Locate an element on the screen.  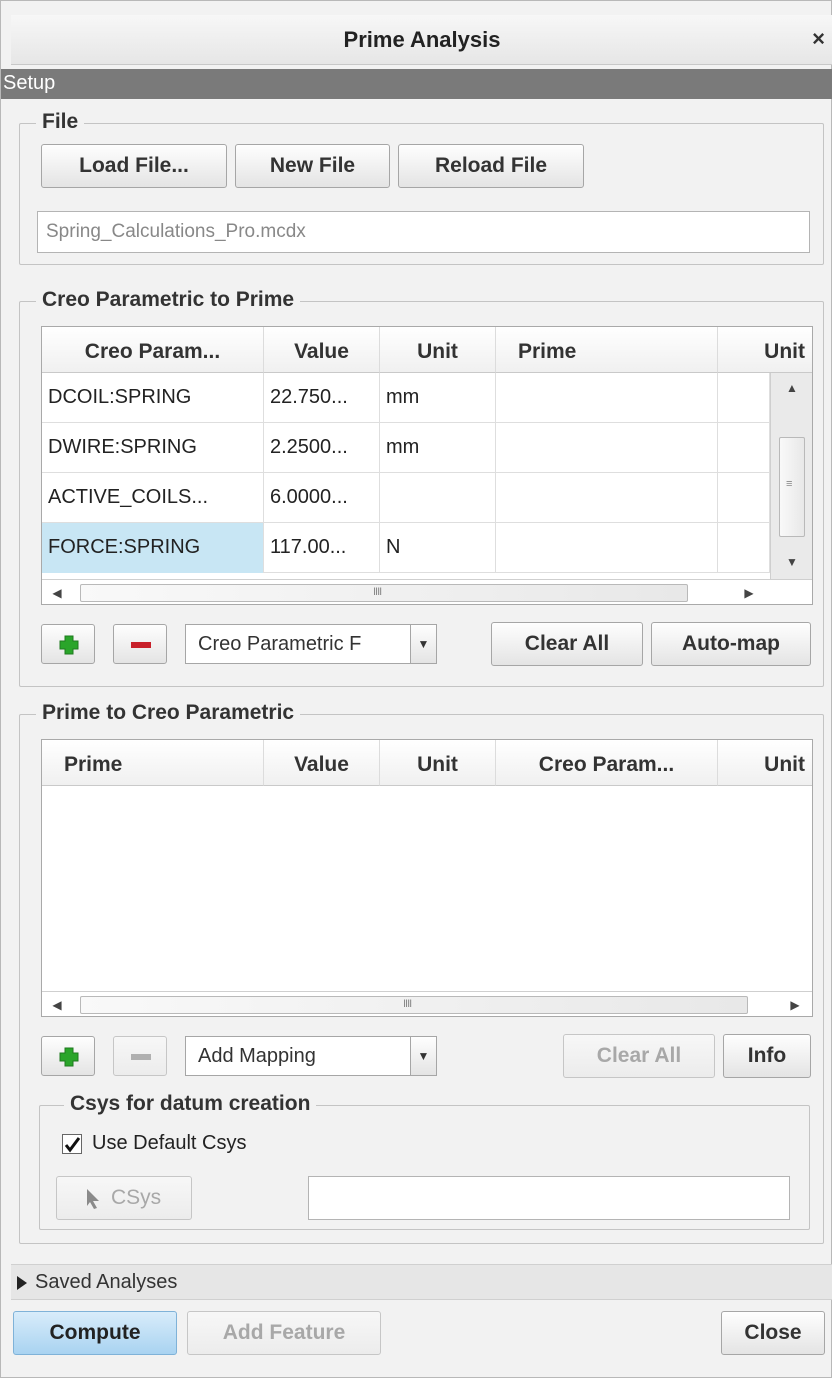
pointer-arrow-icon is located at coordinates (93, 1199).